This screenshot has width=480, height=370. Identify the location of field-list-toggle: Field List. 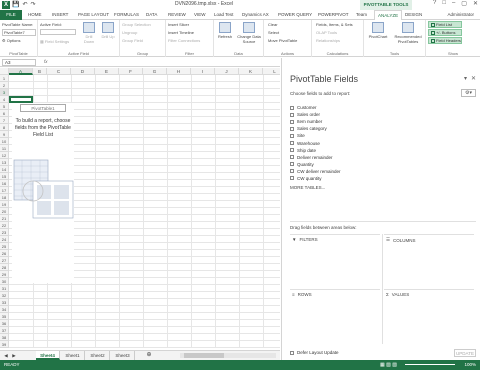
(445, 24).